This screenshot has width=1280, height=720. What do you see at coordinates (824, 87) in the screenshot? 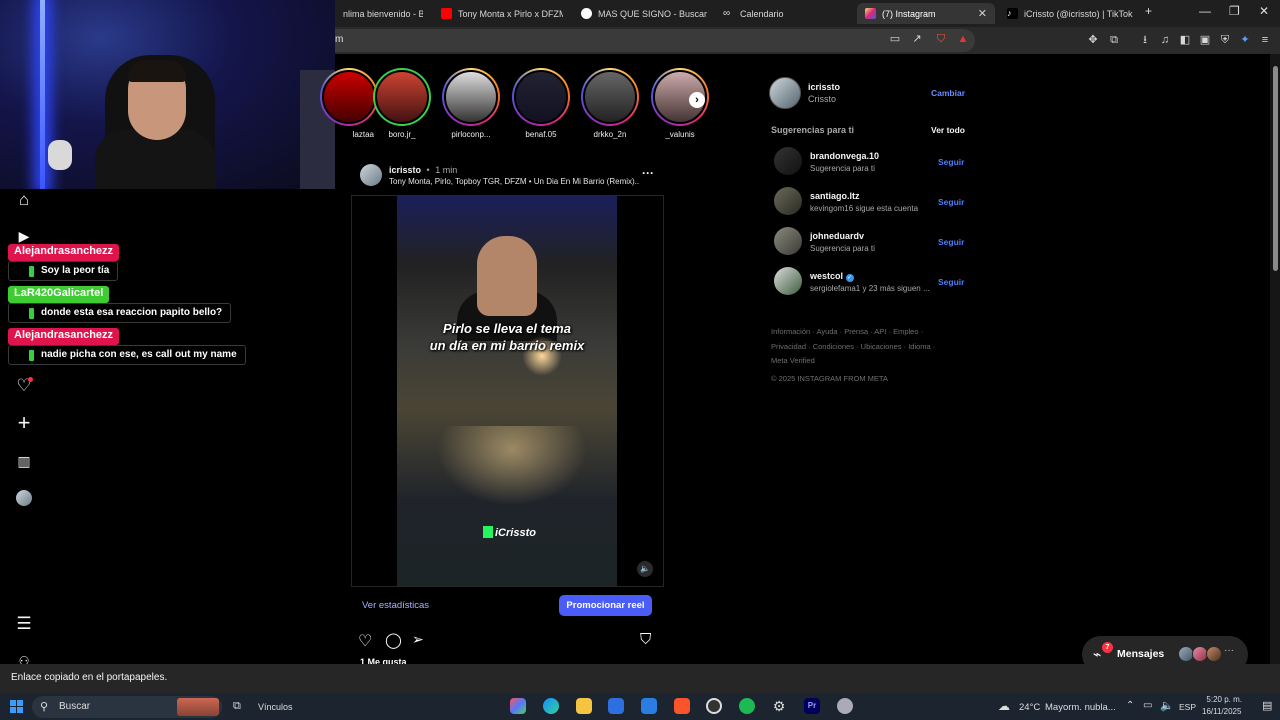
I see `account-username: icrissto` at bounding box center [824, 87].